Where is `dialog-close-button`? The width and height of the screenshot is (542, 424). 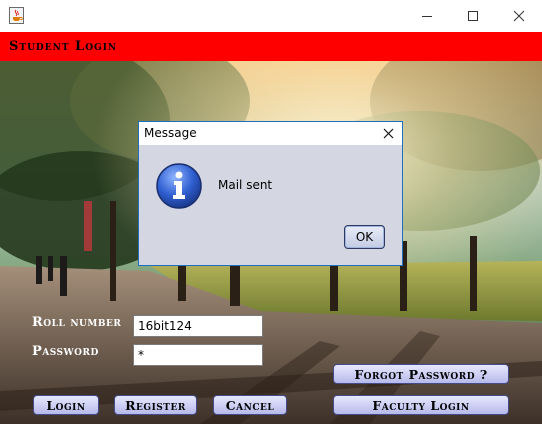 dialog-close-button is located at coordinates (388, 133).